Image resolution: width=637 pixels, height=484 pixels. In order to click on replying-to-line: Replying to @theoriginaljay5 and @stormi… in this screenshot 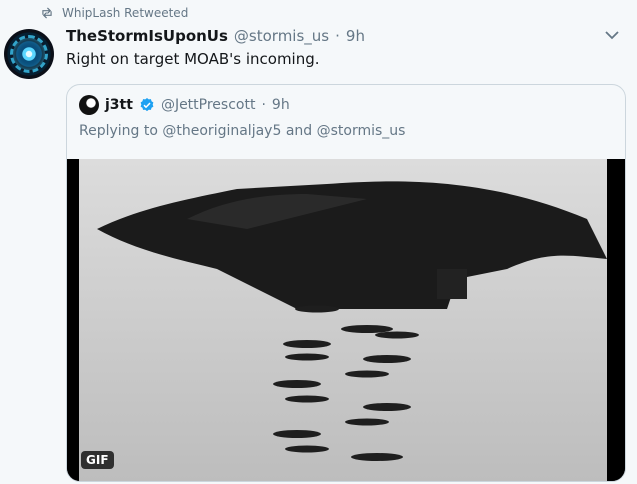, I will do `click(242, 131)`.